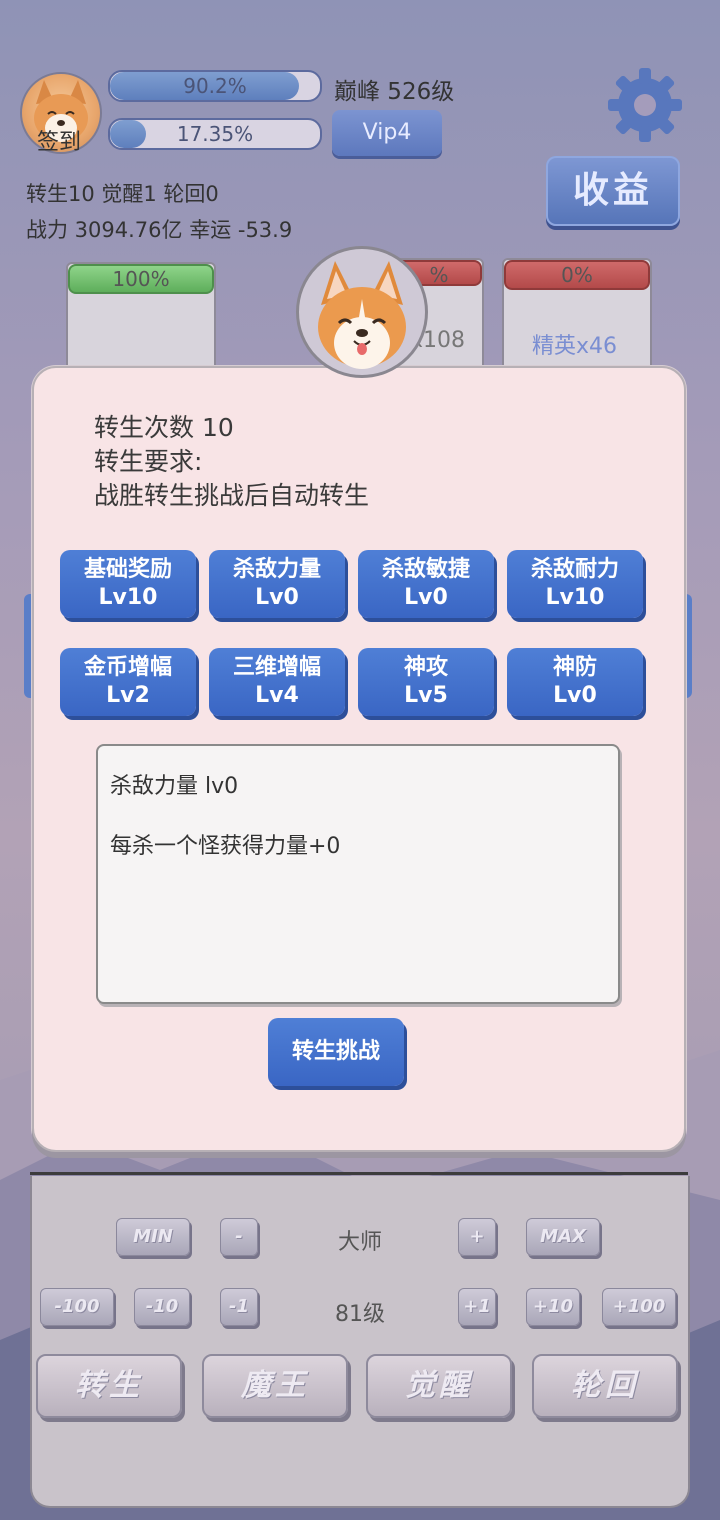 The width and height of the screenshot is (720, 1520). Describe the element at coordinates (162, 1307) in the screenshot. I see `minus-10-button: -10` at that location.